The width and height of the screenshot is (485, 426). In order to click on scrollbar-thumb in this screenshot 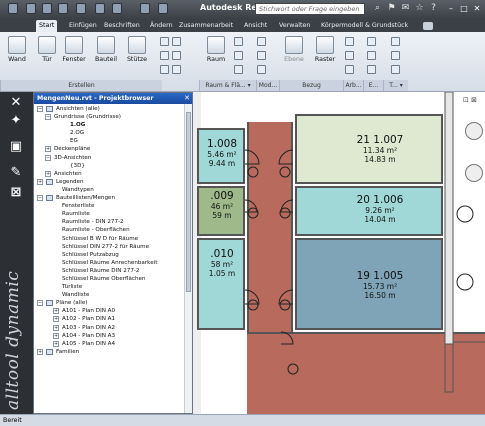, I will do `click(188, 202)`.